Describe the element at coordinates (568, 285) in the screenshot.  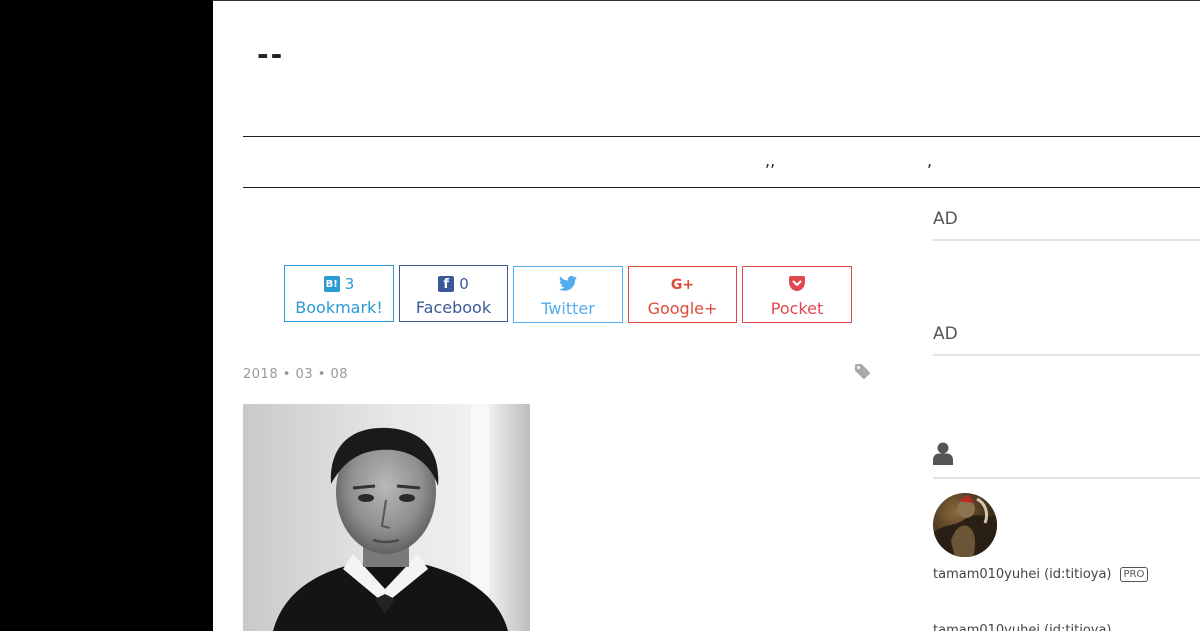
I see `twitter-bird-icon` at that location.